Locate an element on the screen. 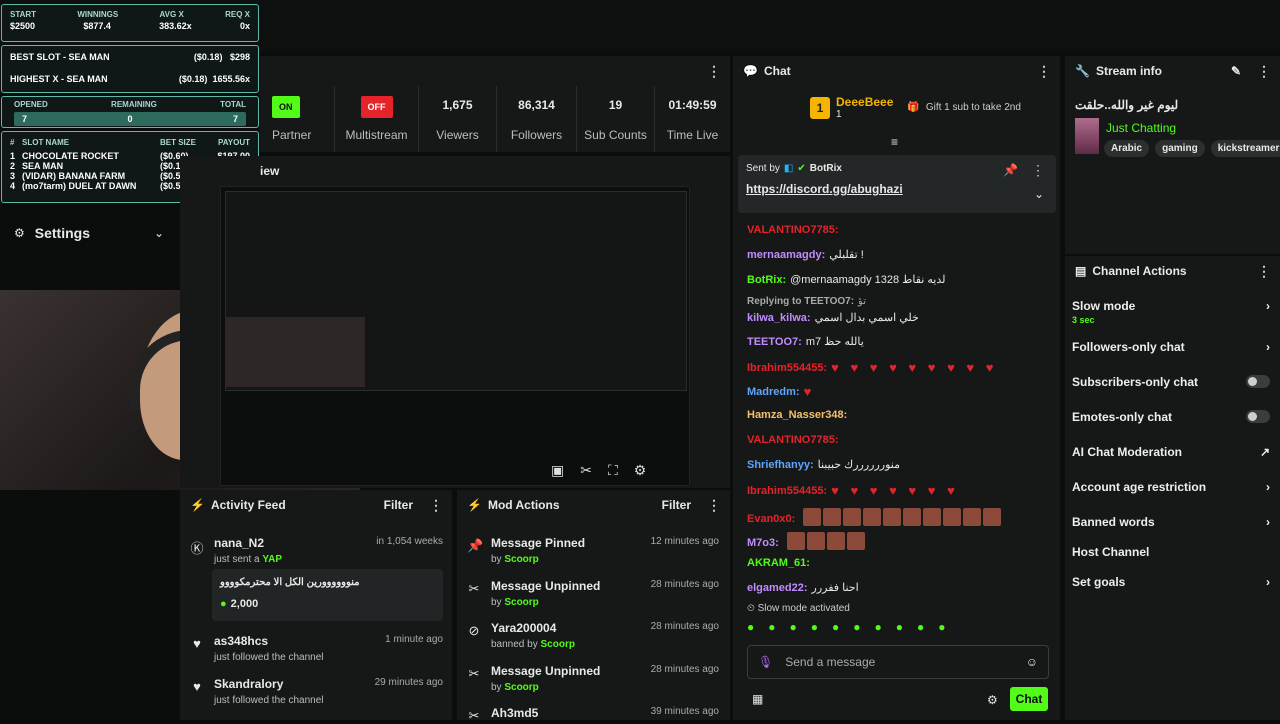 This screenshot has width=1280, height=724. chat-username: elgamed22: is located at coordinates (777, 588).